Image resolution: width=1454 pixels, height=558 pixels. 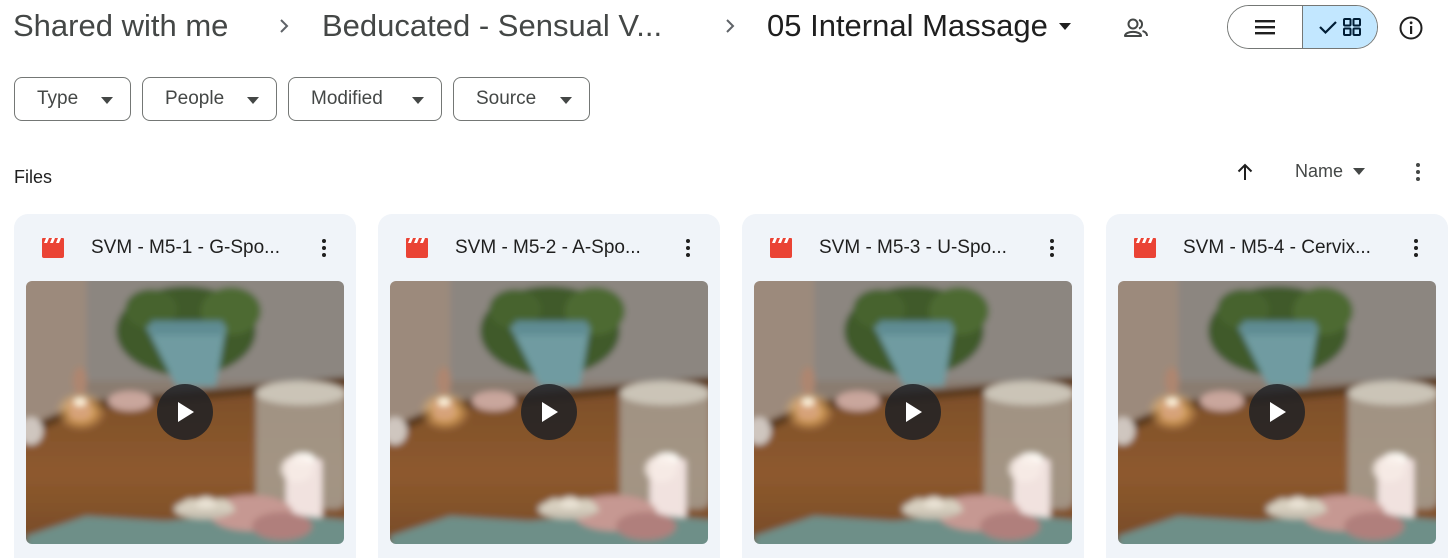 What do you see at coordinates (907, 25) in the screenshot?
I see `current-folder-title: 05 Internal Massage` at bounding box center [907, 25].